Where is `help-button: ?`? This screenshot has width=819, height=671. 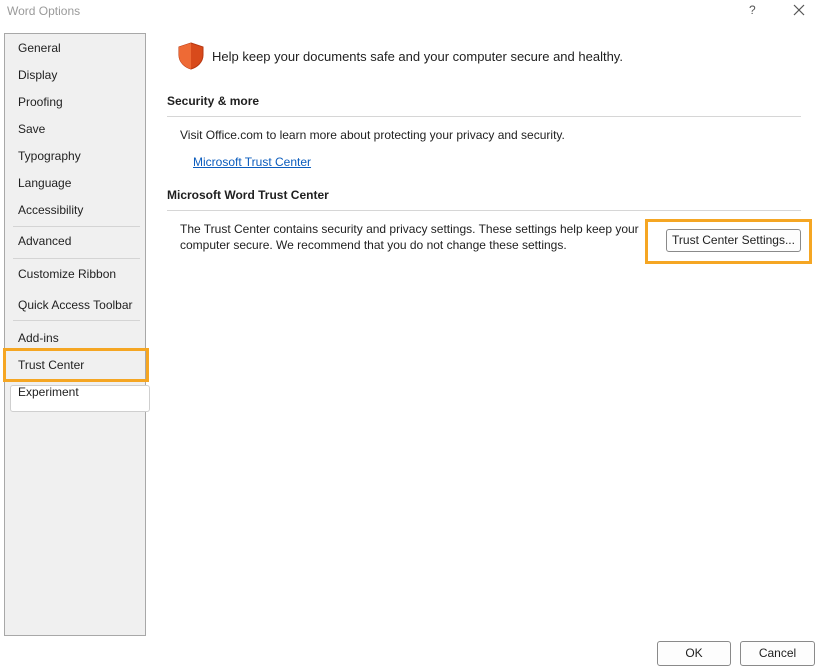
help-button: ? is located at coordinates (752, 10).